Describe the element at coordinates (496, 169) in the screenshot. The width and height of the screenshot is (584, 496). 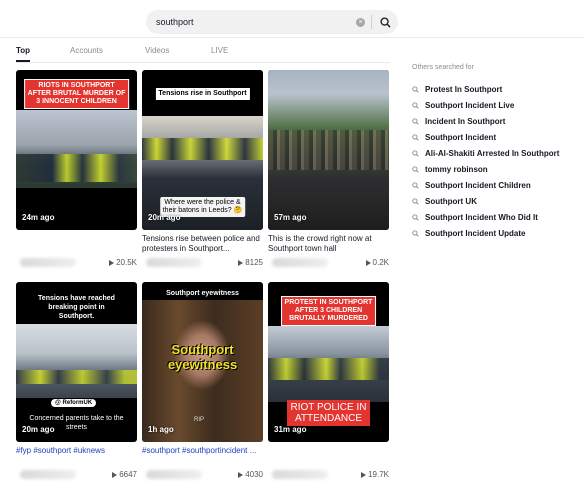
I see `related-search-item: tommy robinson` at that location.